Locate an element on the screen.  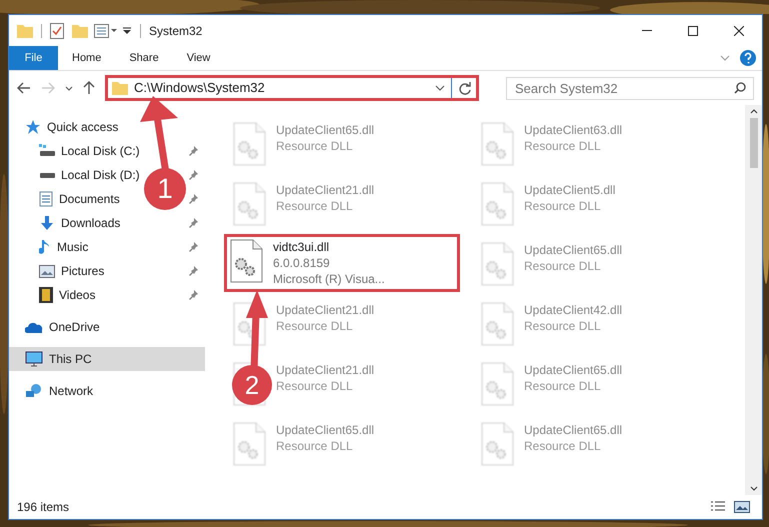
sidebar-item: Local Disk (D:) is located at coordinates (89, 175).